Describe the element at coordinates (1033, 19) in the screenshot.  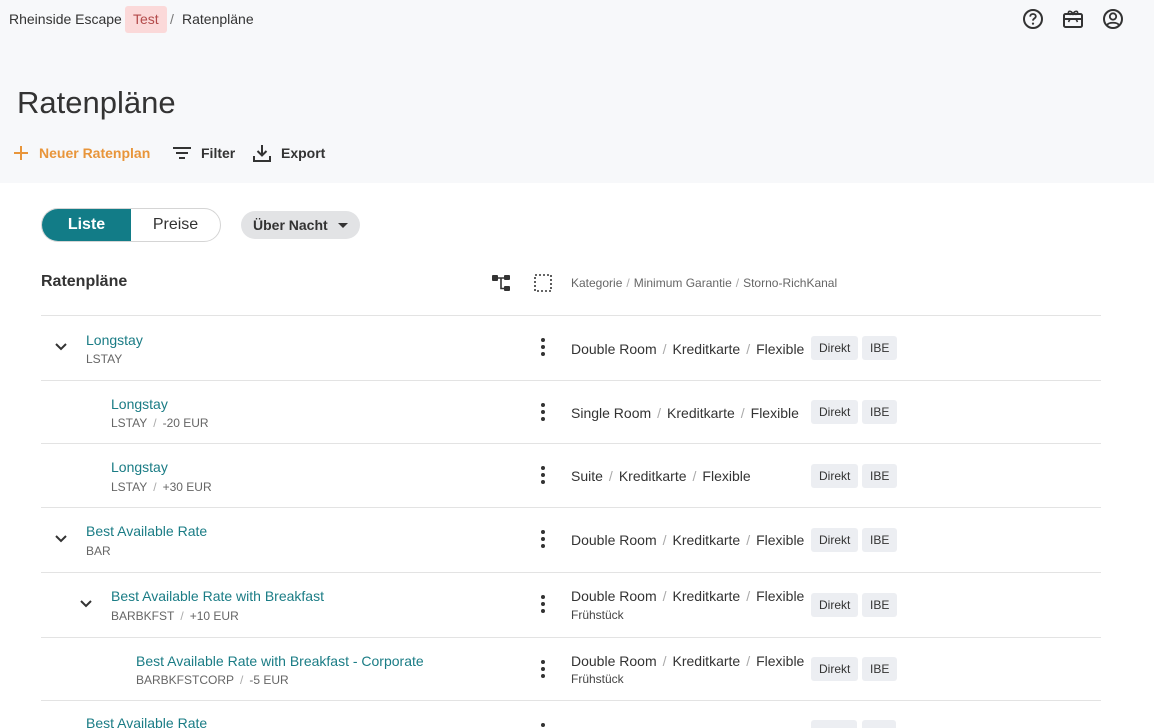
I see `help-icon` at that location.